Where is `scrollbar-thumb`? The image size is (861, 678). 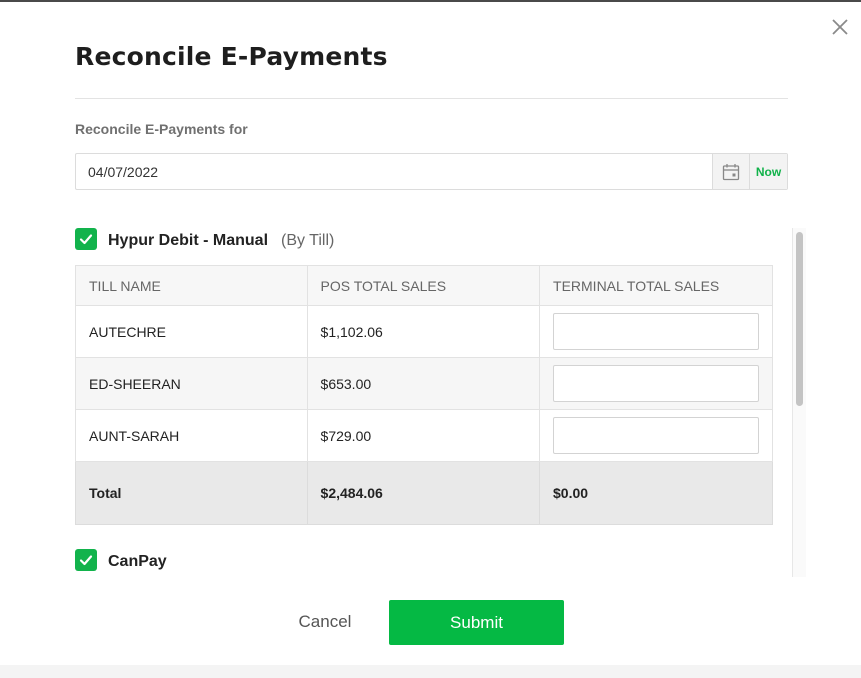 scrollbar-thumb is located at coordinates (799, 319).